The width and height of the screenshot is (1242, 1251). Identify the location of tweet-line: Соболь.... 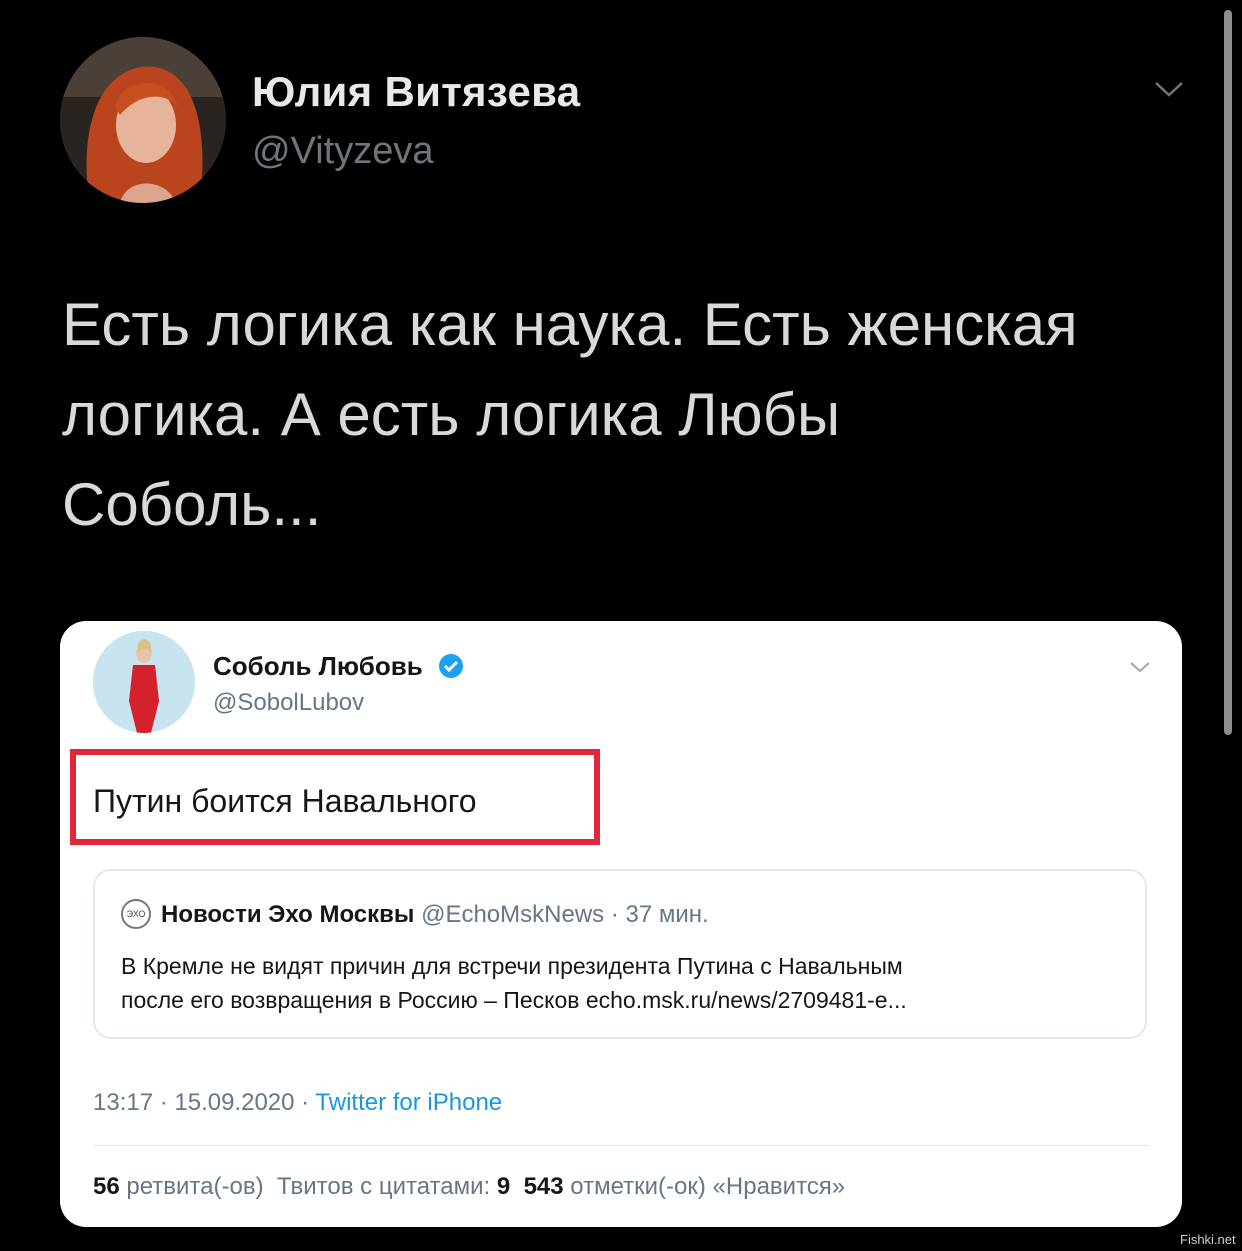
(192, 504).